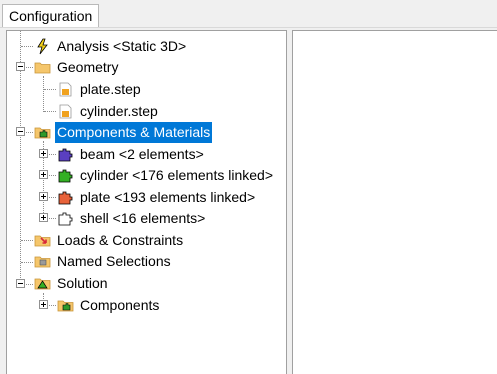 This screenshot has height=374, width=497. I want to click on tab-configuration: Configuration, so click(51, 16).